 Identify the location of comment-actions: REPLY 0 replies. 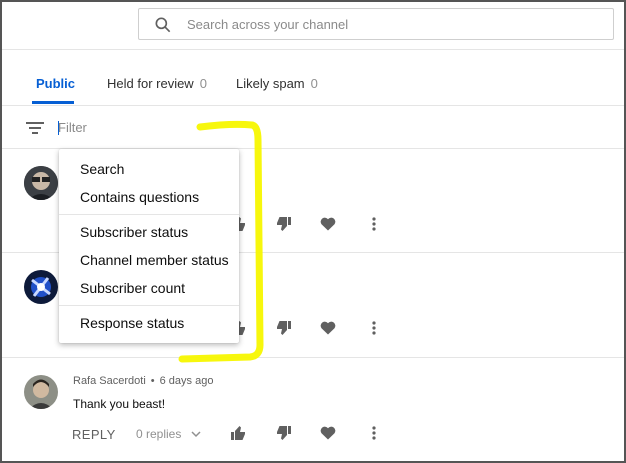
(232, 435).